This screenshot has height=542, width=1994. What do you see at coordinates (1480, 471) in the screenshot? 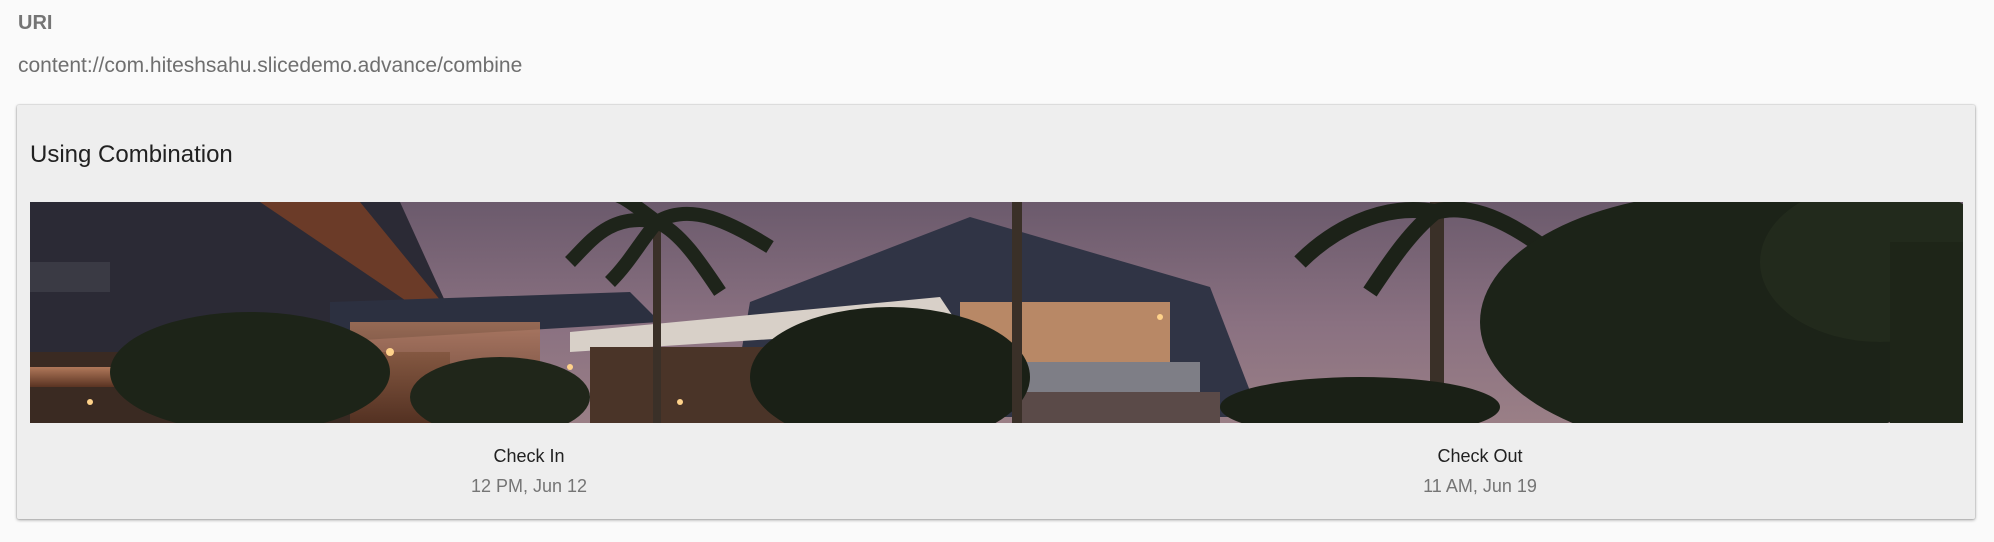
I see `check-out-block: Check Out 11 AM, Jun 19` at bounding box center [1480, 471].